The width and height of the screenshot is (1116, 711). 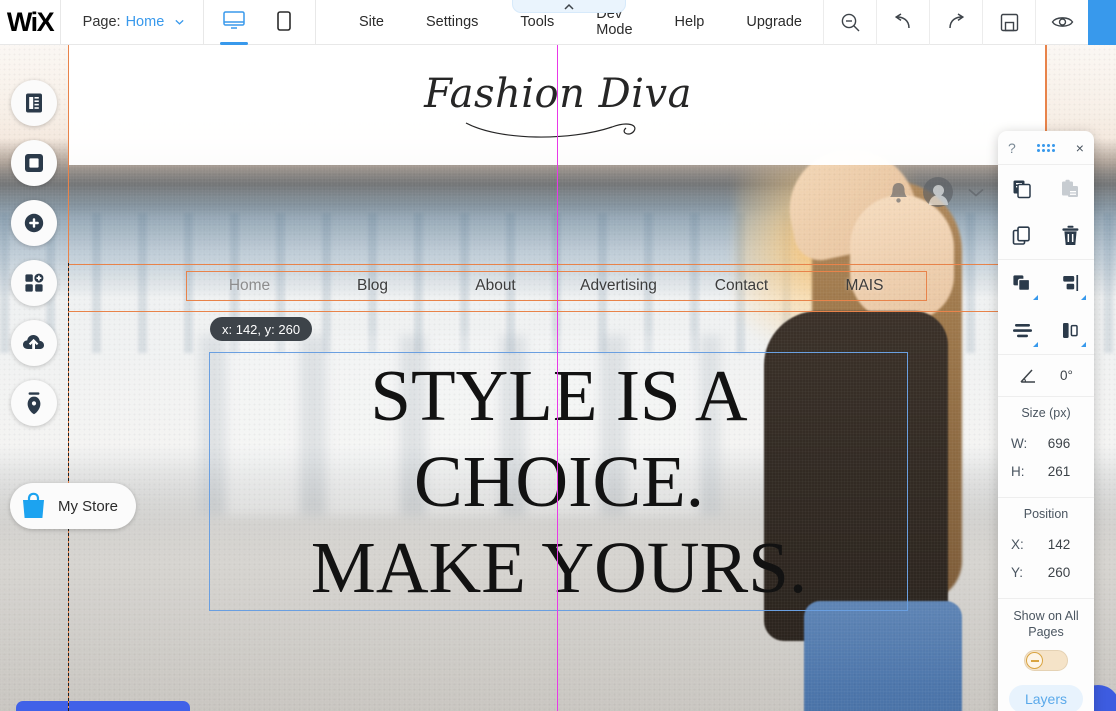 I want to click on layers-button: Layers, so click(x=1046, y=698).